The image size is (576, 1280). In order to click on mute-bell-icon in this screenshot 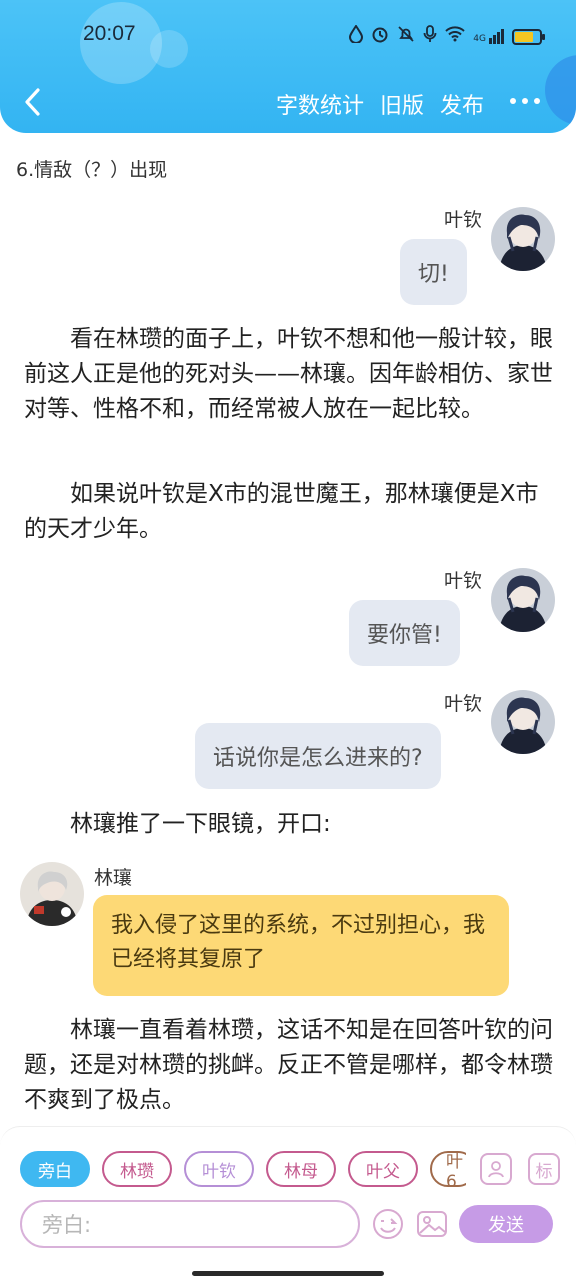, I will do `click(406, 36)`.